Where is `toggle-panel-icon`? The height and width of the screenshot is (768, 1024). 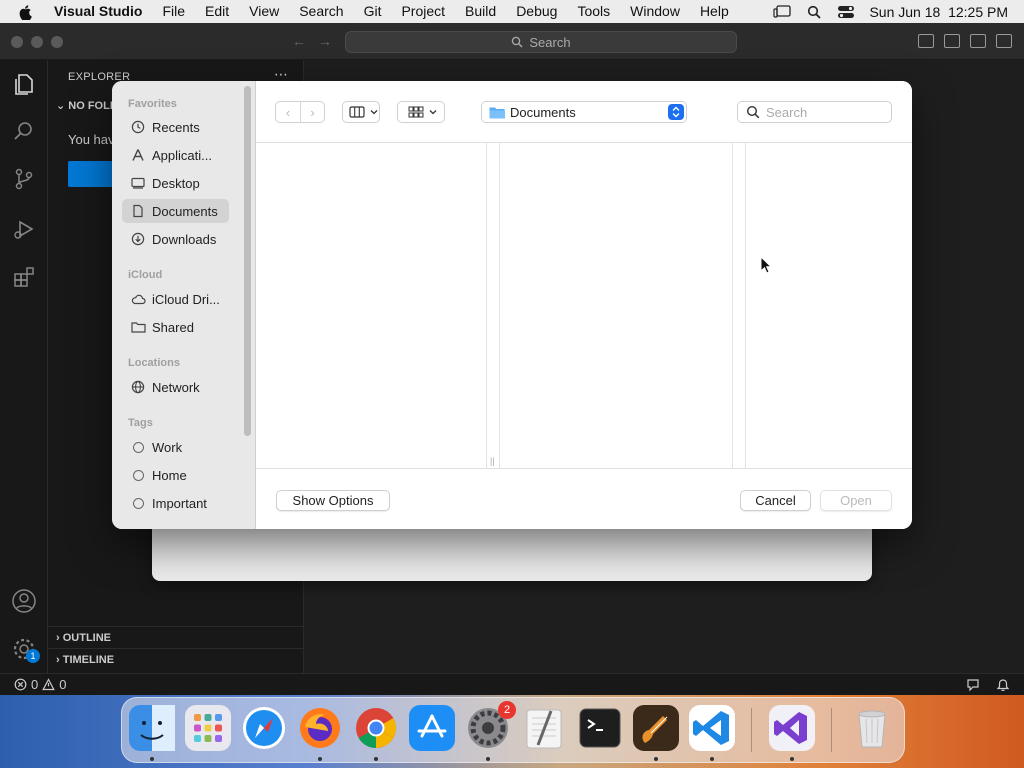 toggle-panel-icon is located at coordinates (952, 41).